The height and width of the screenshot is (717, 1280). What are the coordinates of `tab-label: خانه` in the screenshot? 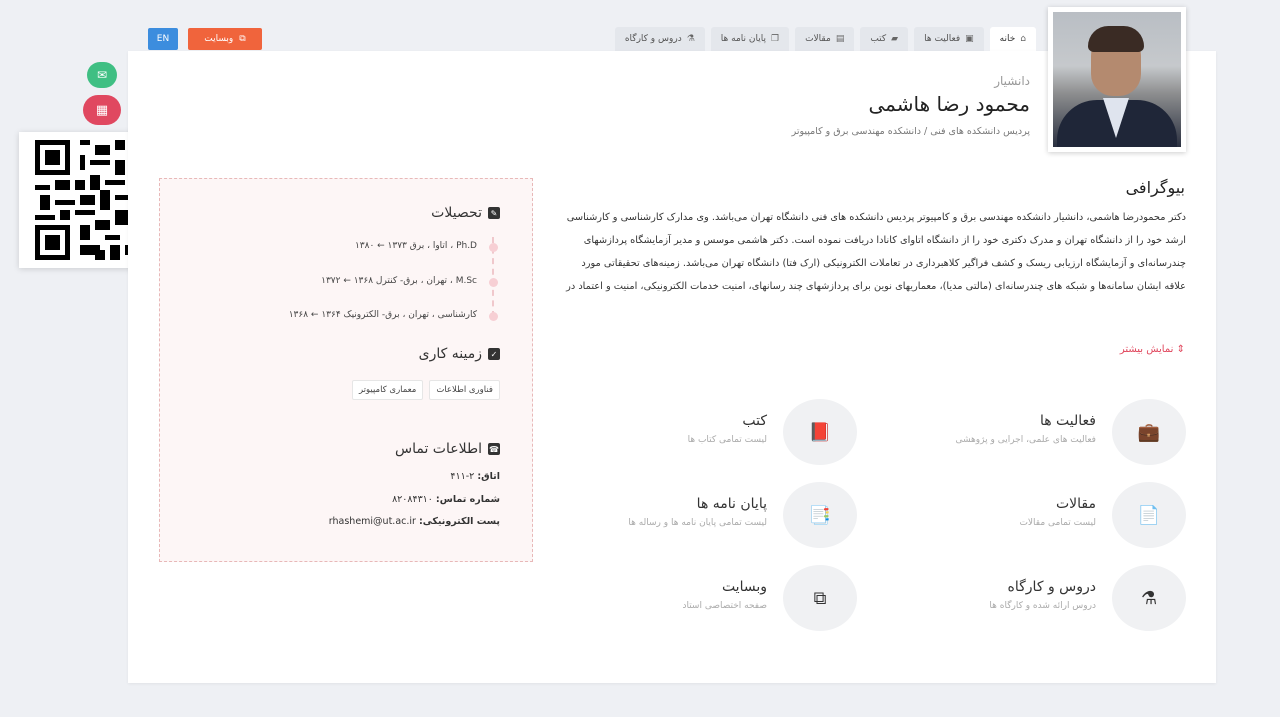 It's located at (1007, 39).